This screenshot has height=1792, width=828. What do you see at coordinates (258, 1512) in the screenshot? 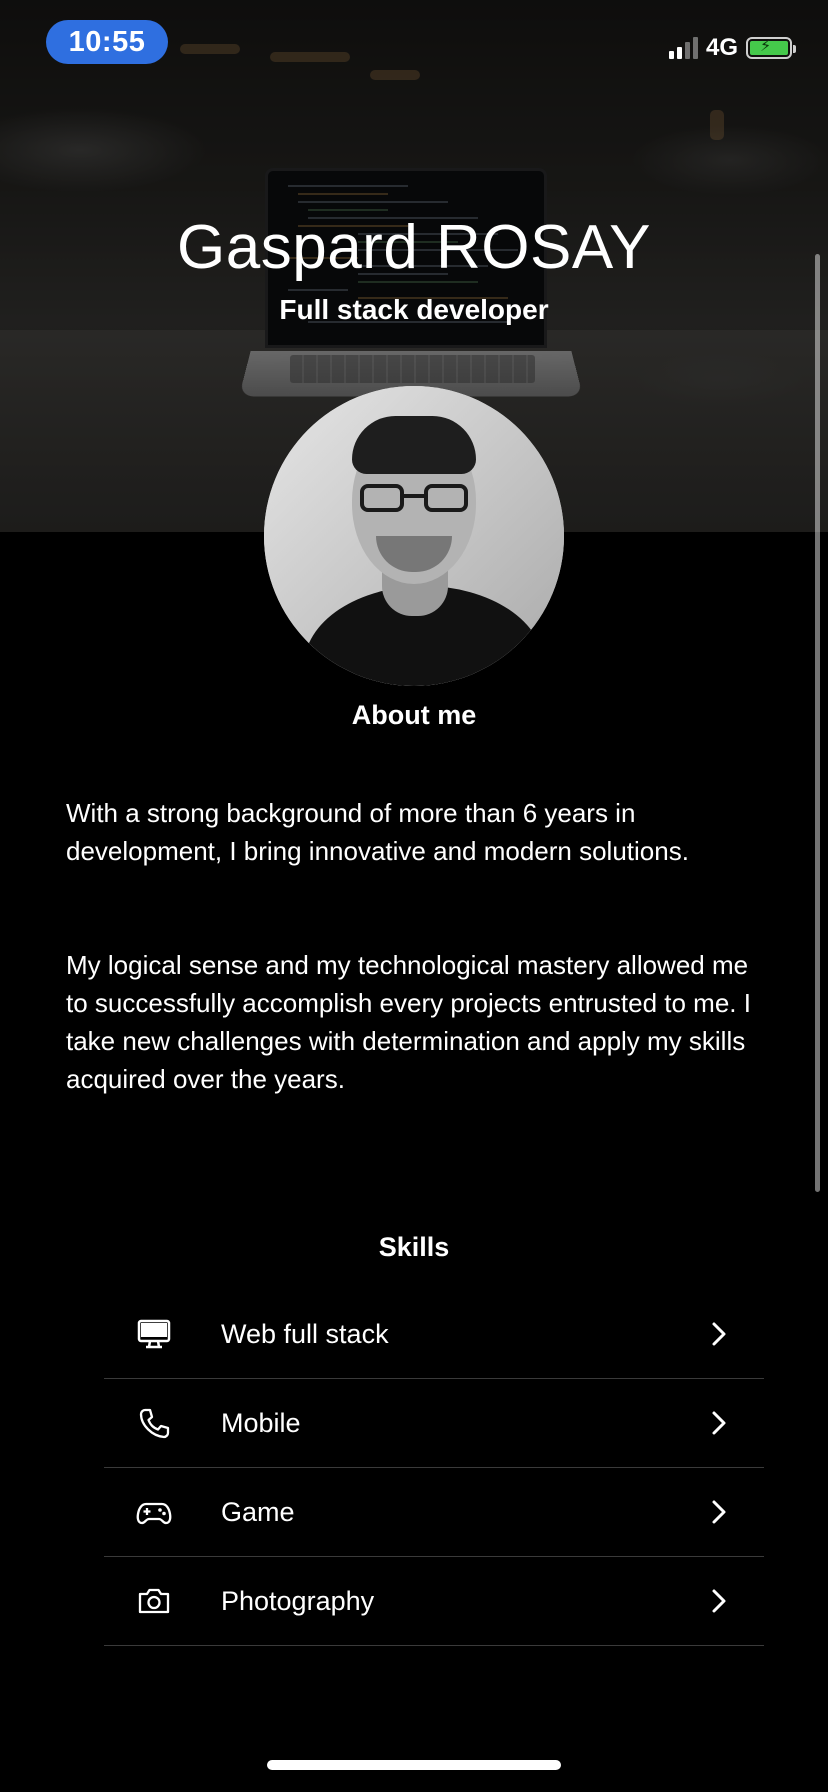
I see `skill-label: Game` at bounding box center [258, 1512].